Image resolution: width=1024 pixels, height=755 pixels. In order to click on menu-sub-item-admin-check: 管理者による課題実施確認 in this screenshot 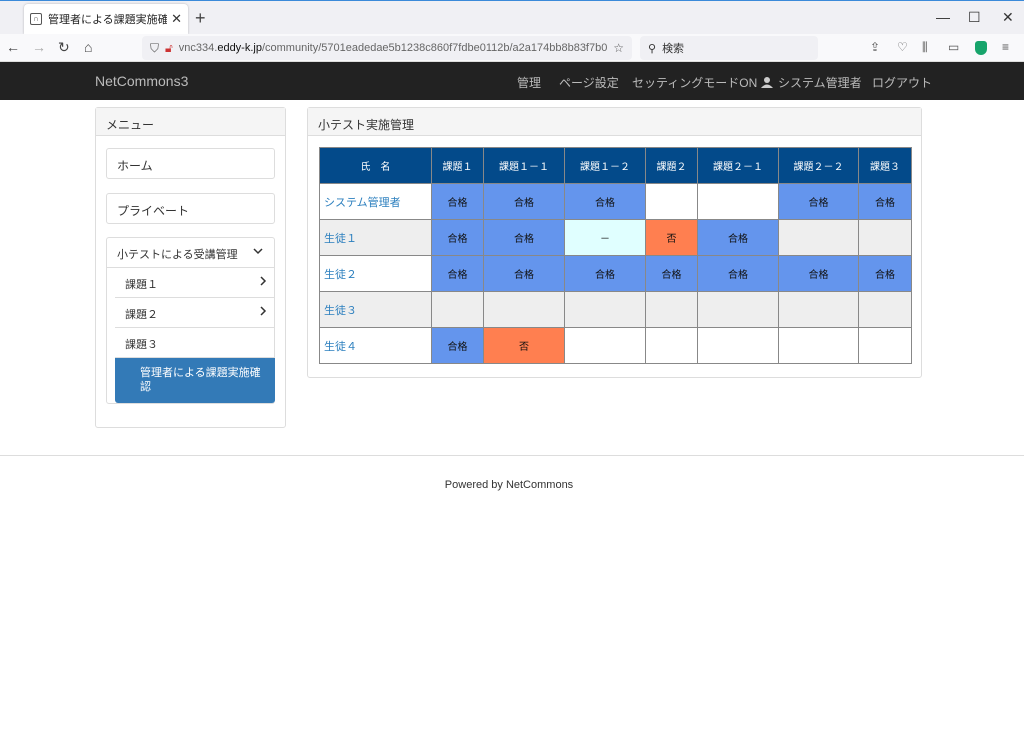, I will do `click(195, 380)`.